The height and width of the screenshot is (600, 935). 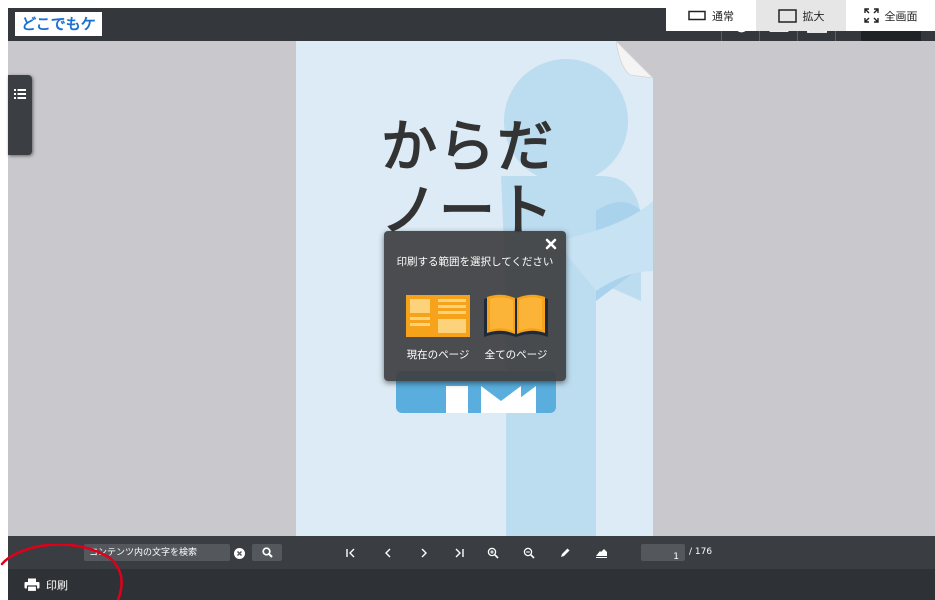 I want to click on last-page-icon, so click(x=459, y=553).